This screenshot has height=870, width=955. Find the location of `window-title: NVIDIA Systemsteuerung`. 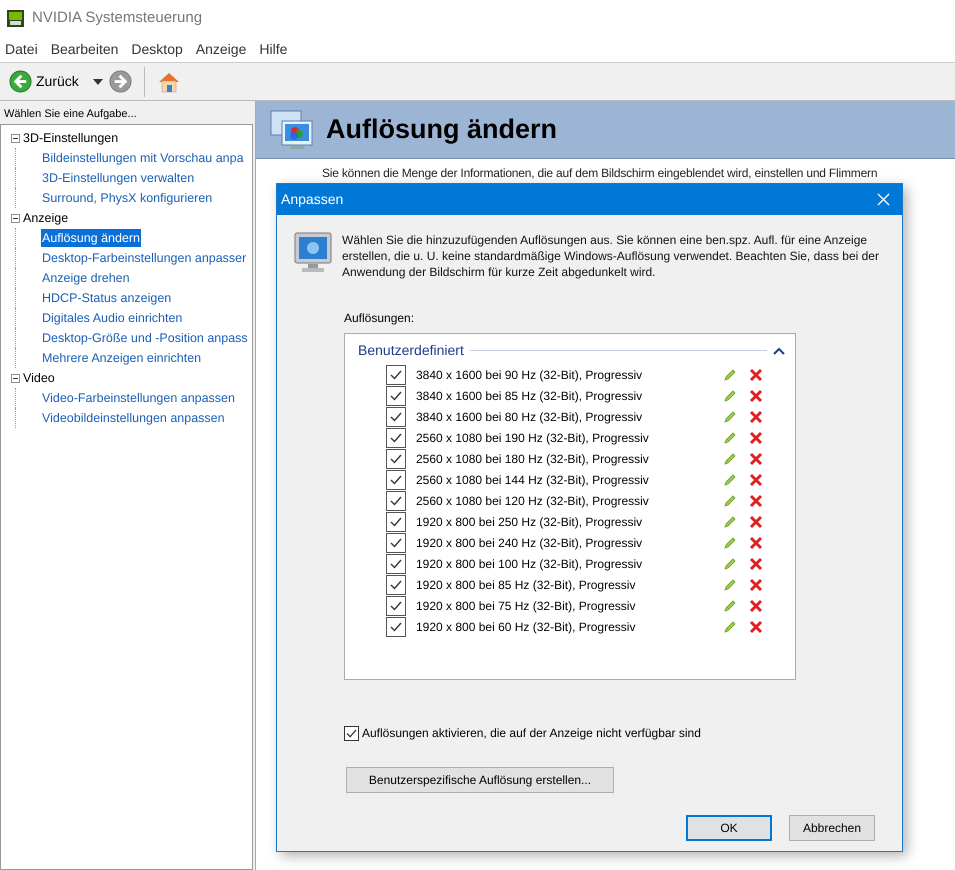

window-title: NVIDIA Systemsteuerung is located at coordinates (117, 18).